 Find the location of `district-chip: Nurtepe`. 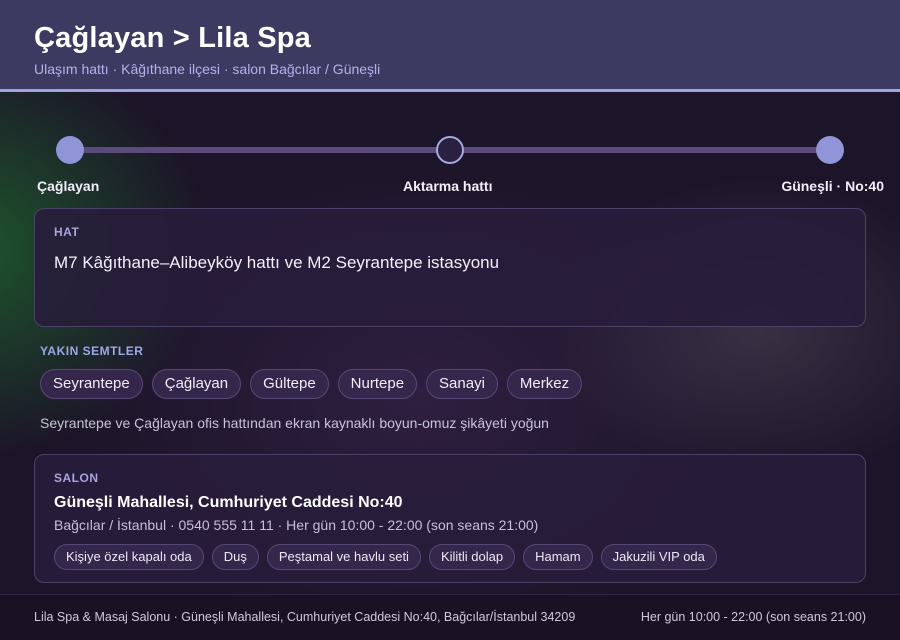

district-chip: Nurtepe is located at coordinates (377, 384).